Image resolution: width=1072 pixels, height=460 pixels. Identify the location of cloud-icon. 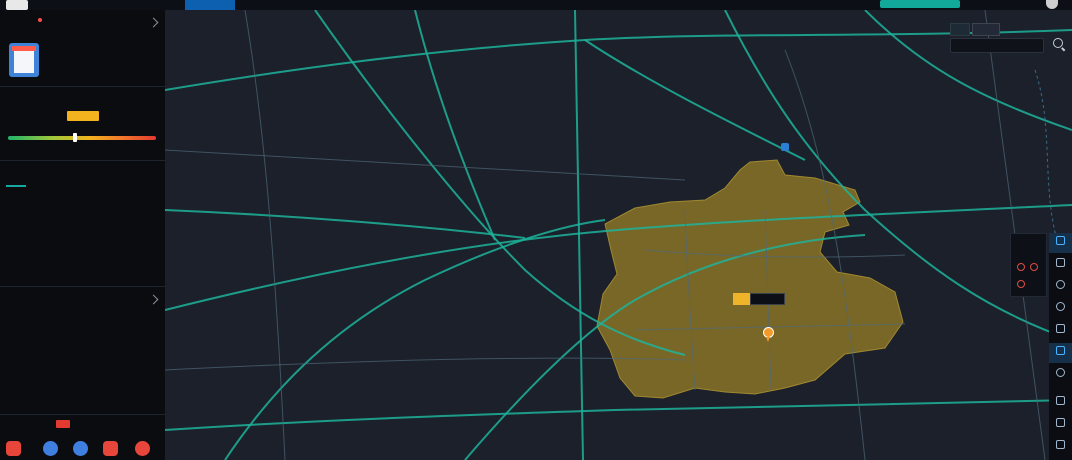
(50, 448).